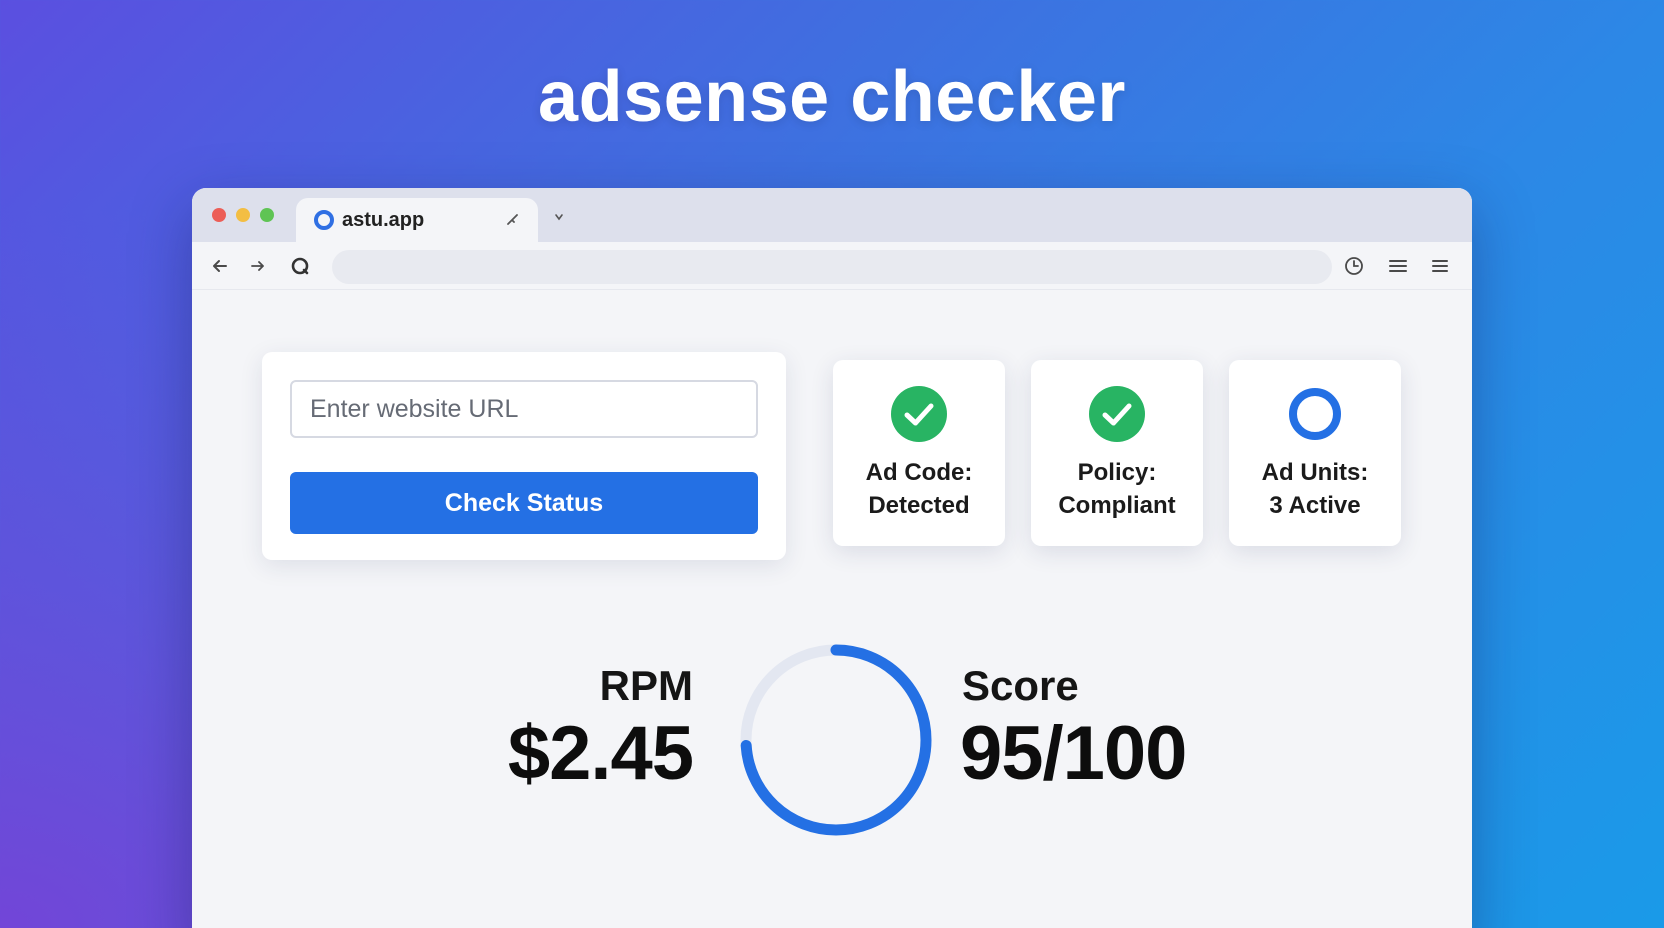 The height and width of the screenshot is (928, 1664). Describe the element at coordinates (219, 215) in the screenshot. I see `close-window-button` at that location.